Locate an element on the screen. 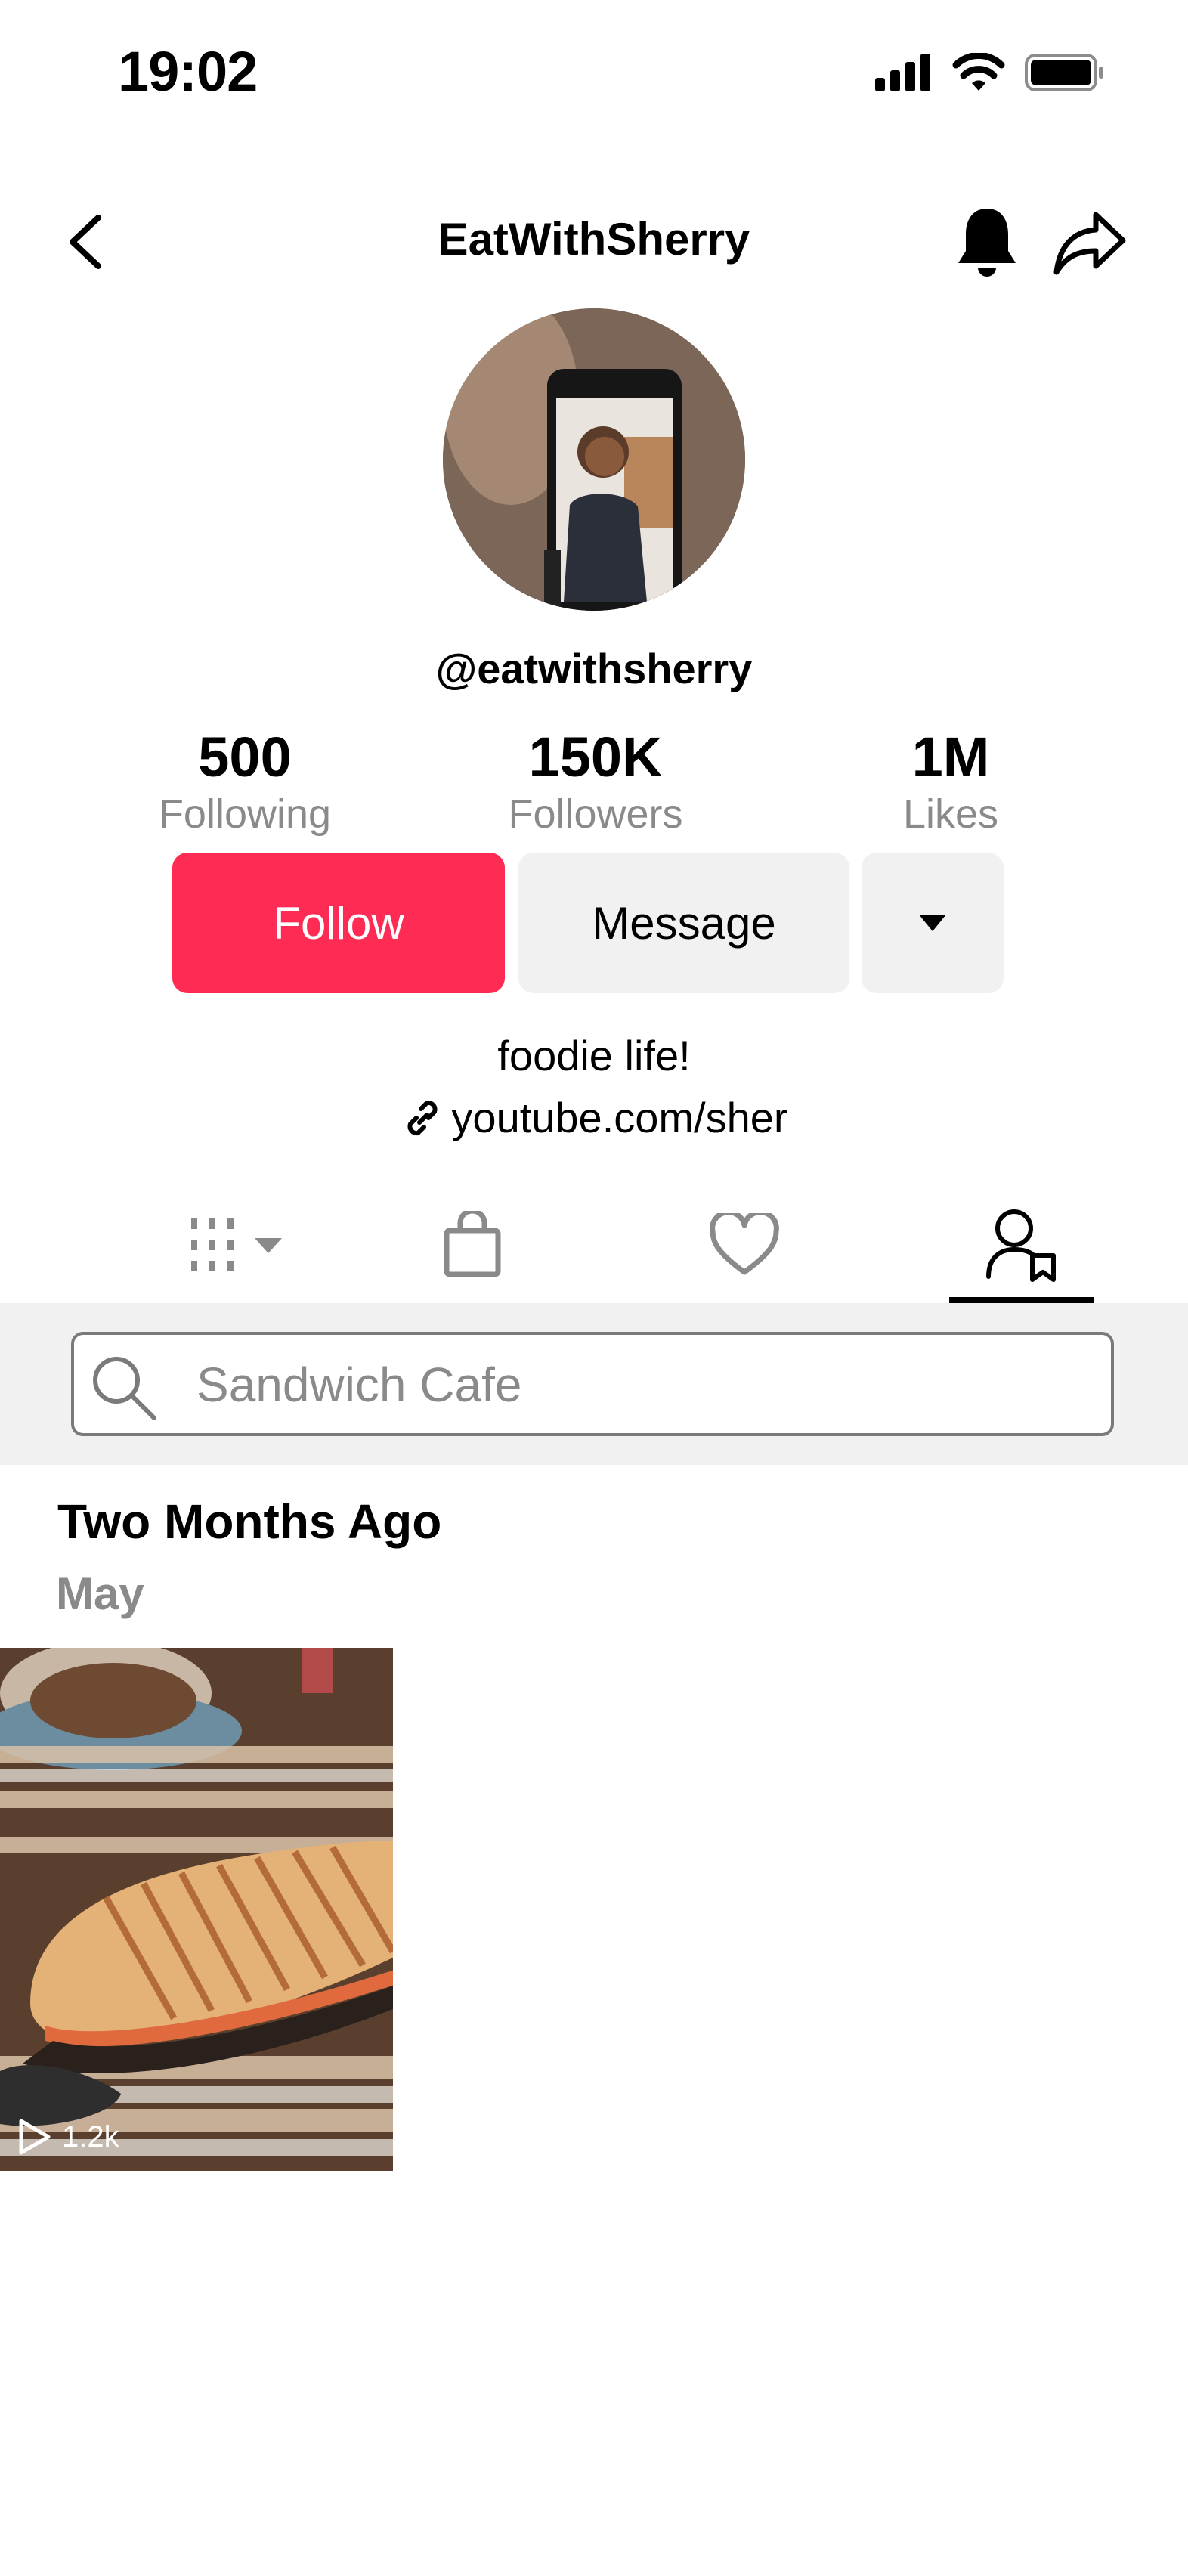 Image resolution: width=1188 pixels, height=2576 pixels. battery-icon is located at coordinates (1064, 72).